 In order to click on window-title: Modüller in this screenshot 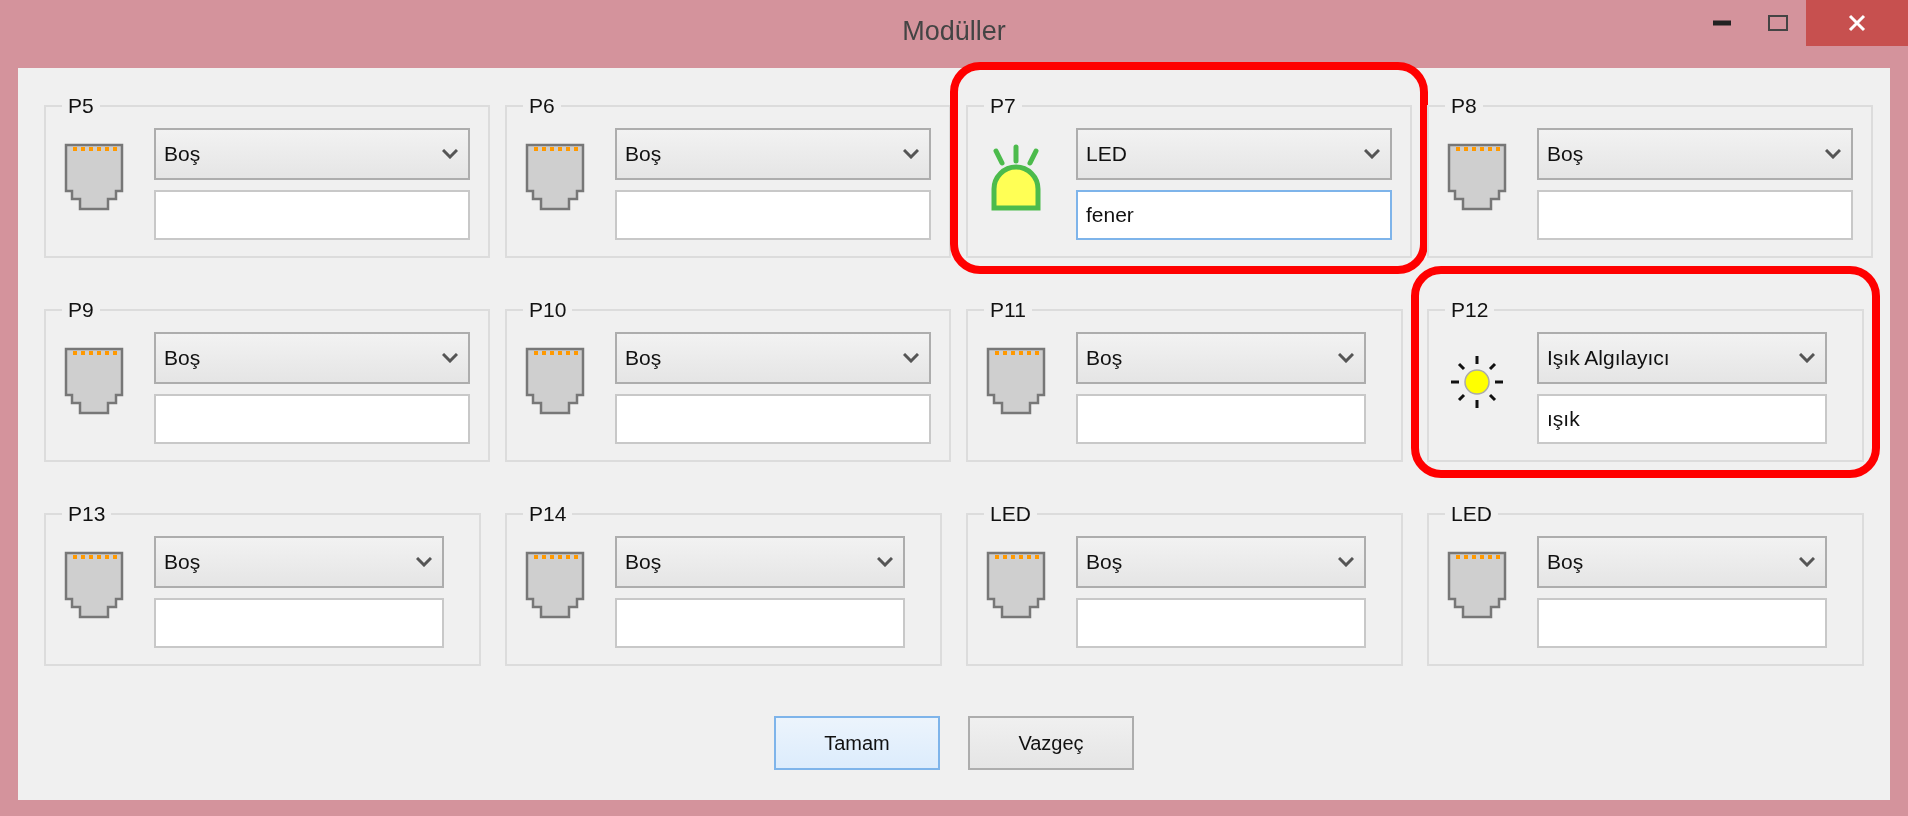, I will do `click(954, 31)`.